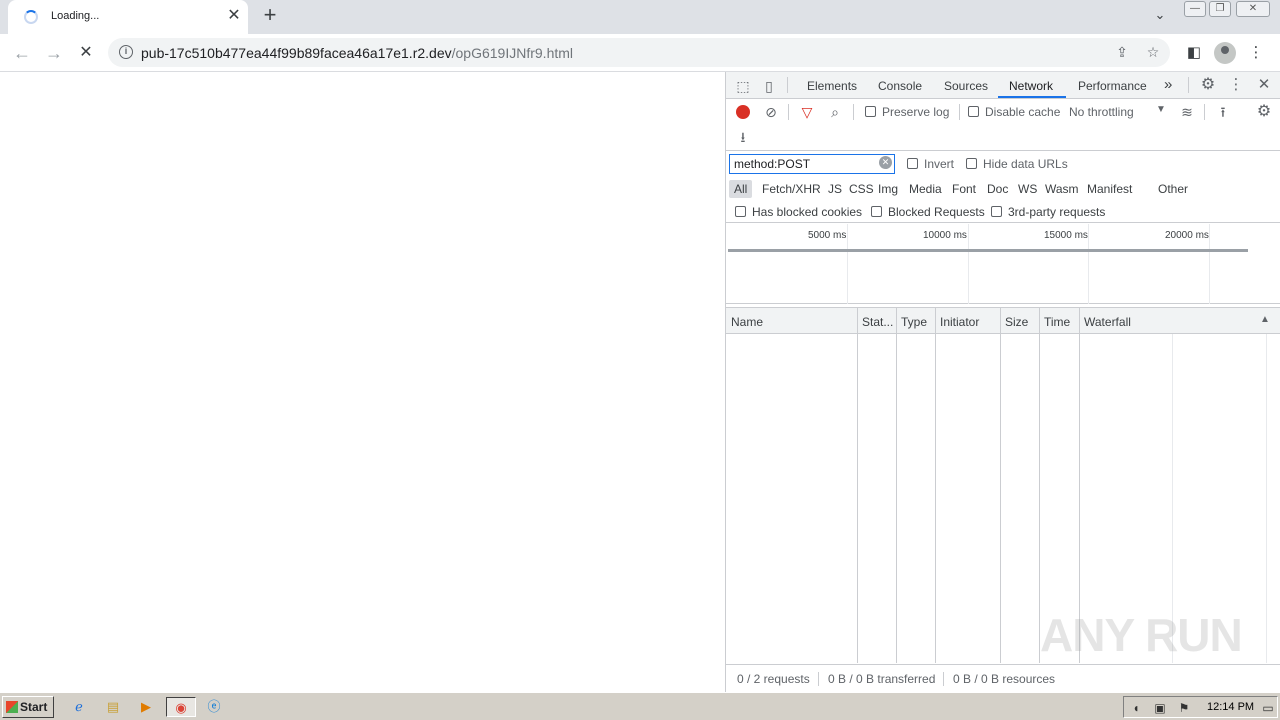 Image resolution: width=1280 pixels, height=720 pixels. What do you see at coordinates (214, 707) in the screenshot?
I see `edge-icon: ⓔ` at bounding box center [214, 707].